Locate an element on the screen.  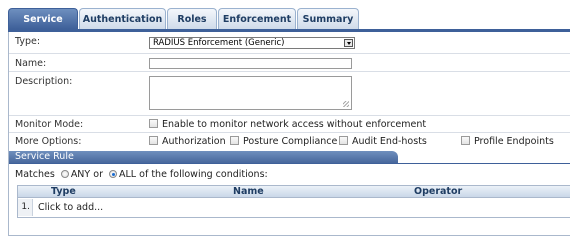
audit-end-hosts-text: Audit End-hosts is located at coordinates (389, 141).